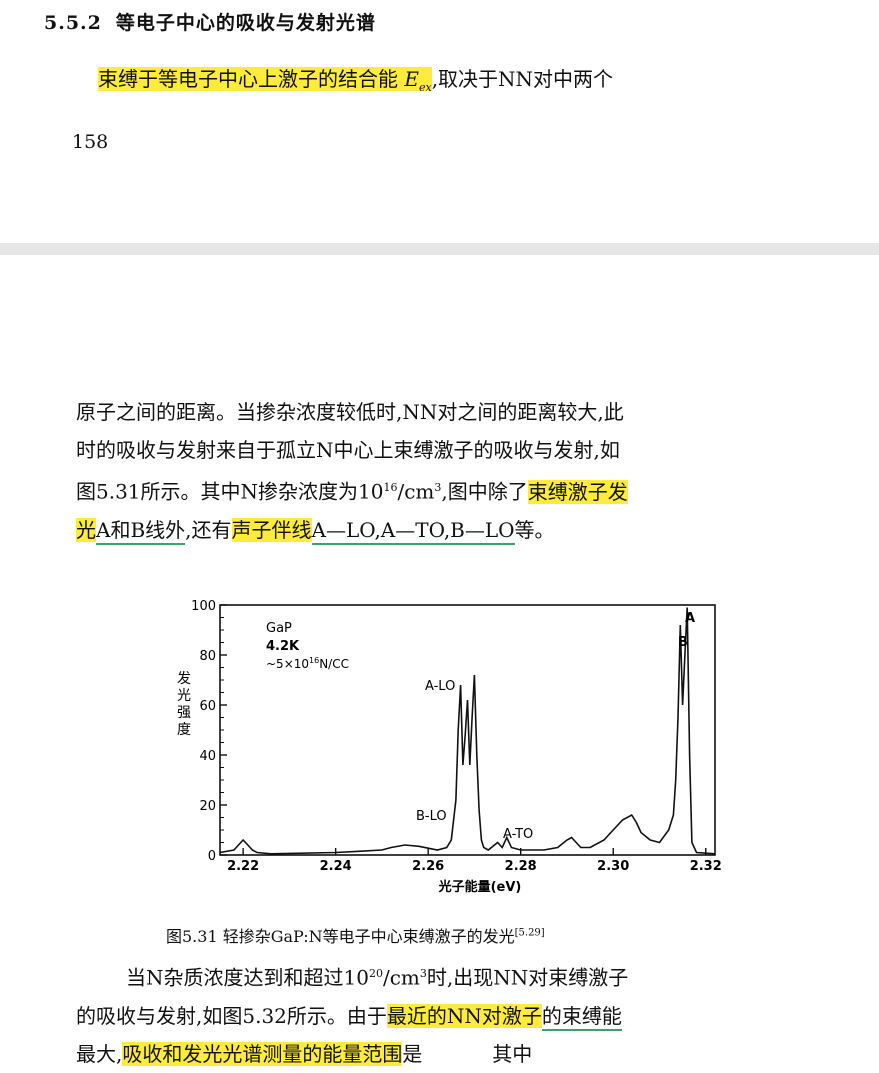  I want to click on annotation-concentration: ~5×1016N/CC, so click(307, 663).